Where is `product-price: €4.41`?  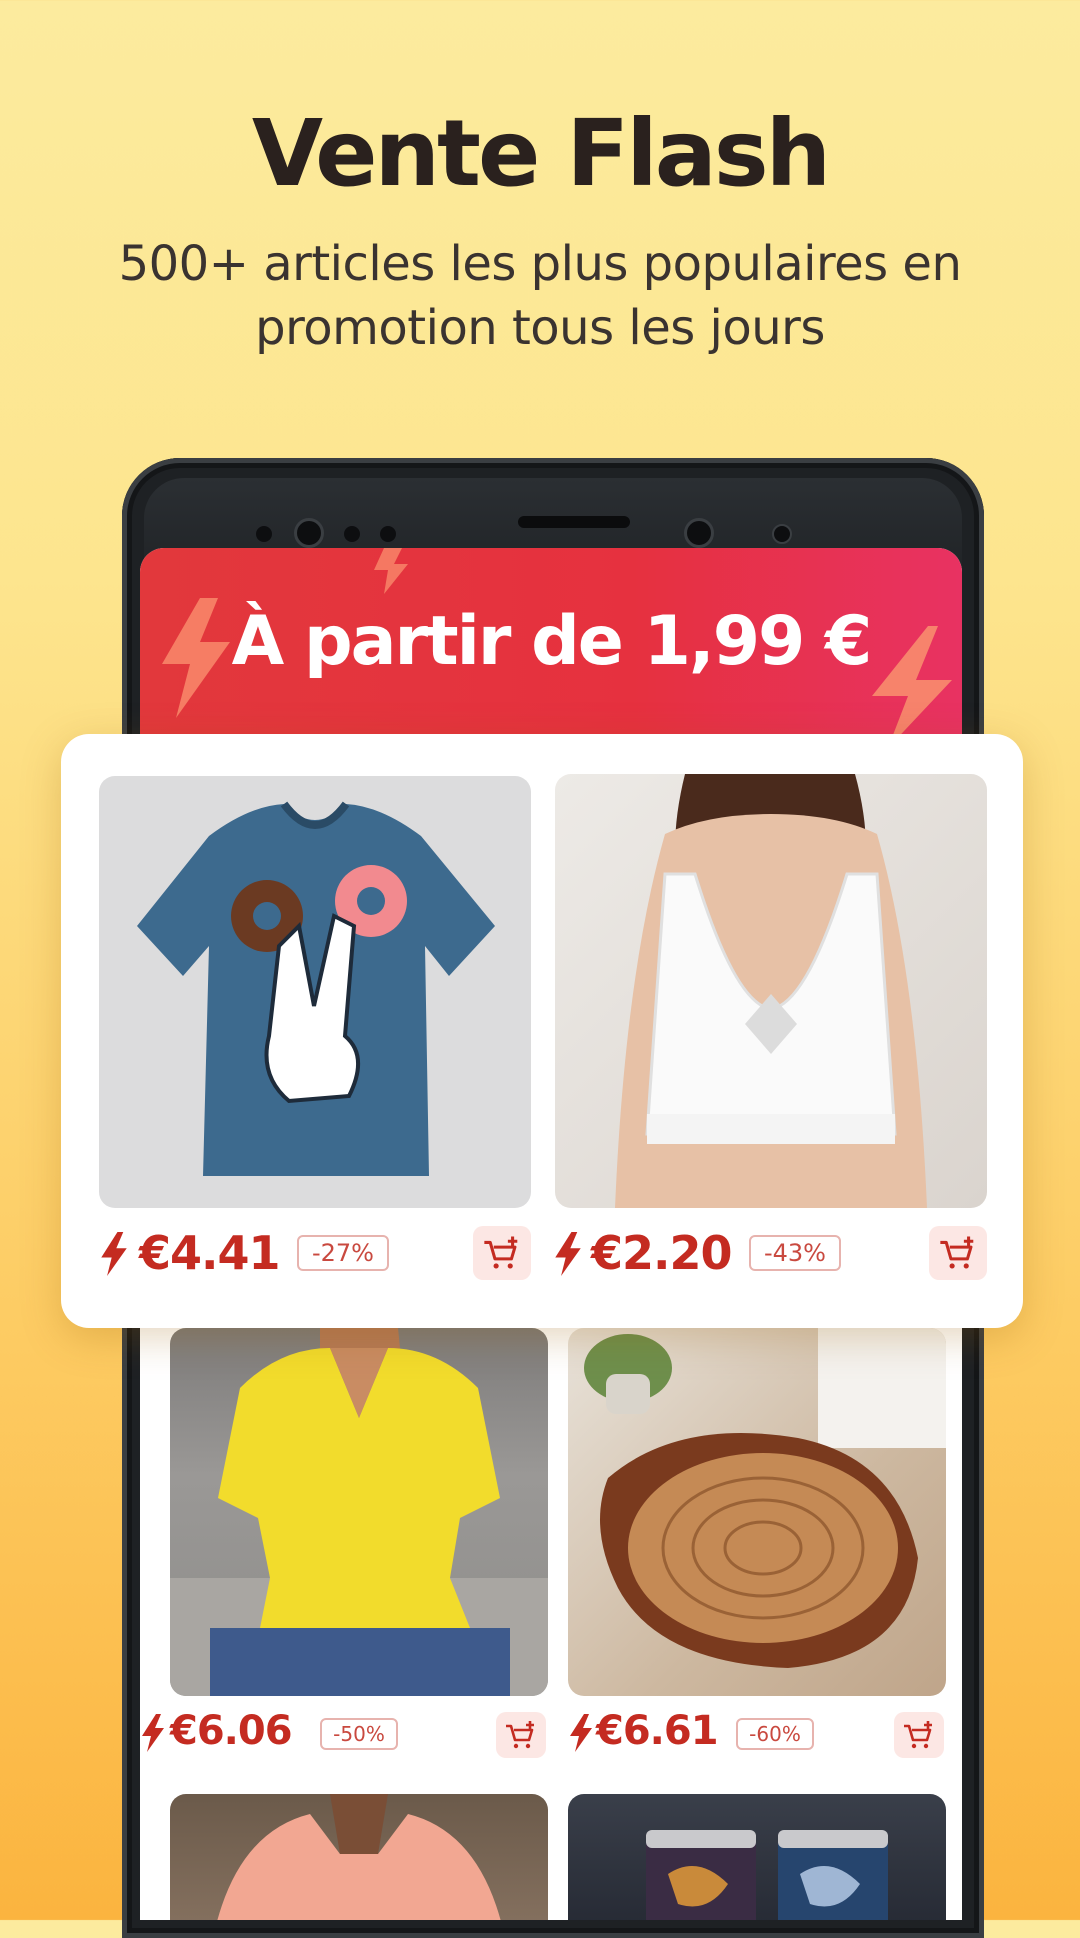 product-price: €4.41 is located at coordinates (210, 1253).